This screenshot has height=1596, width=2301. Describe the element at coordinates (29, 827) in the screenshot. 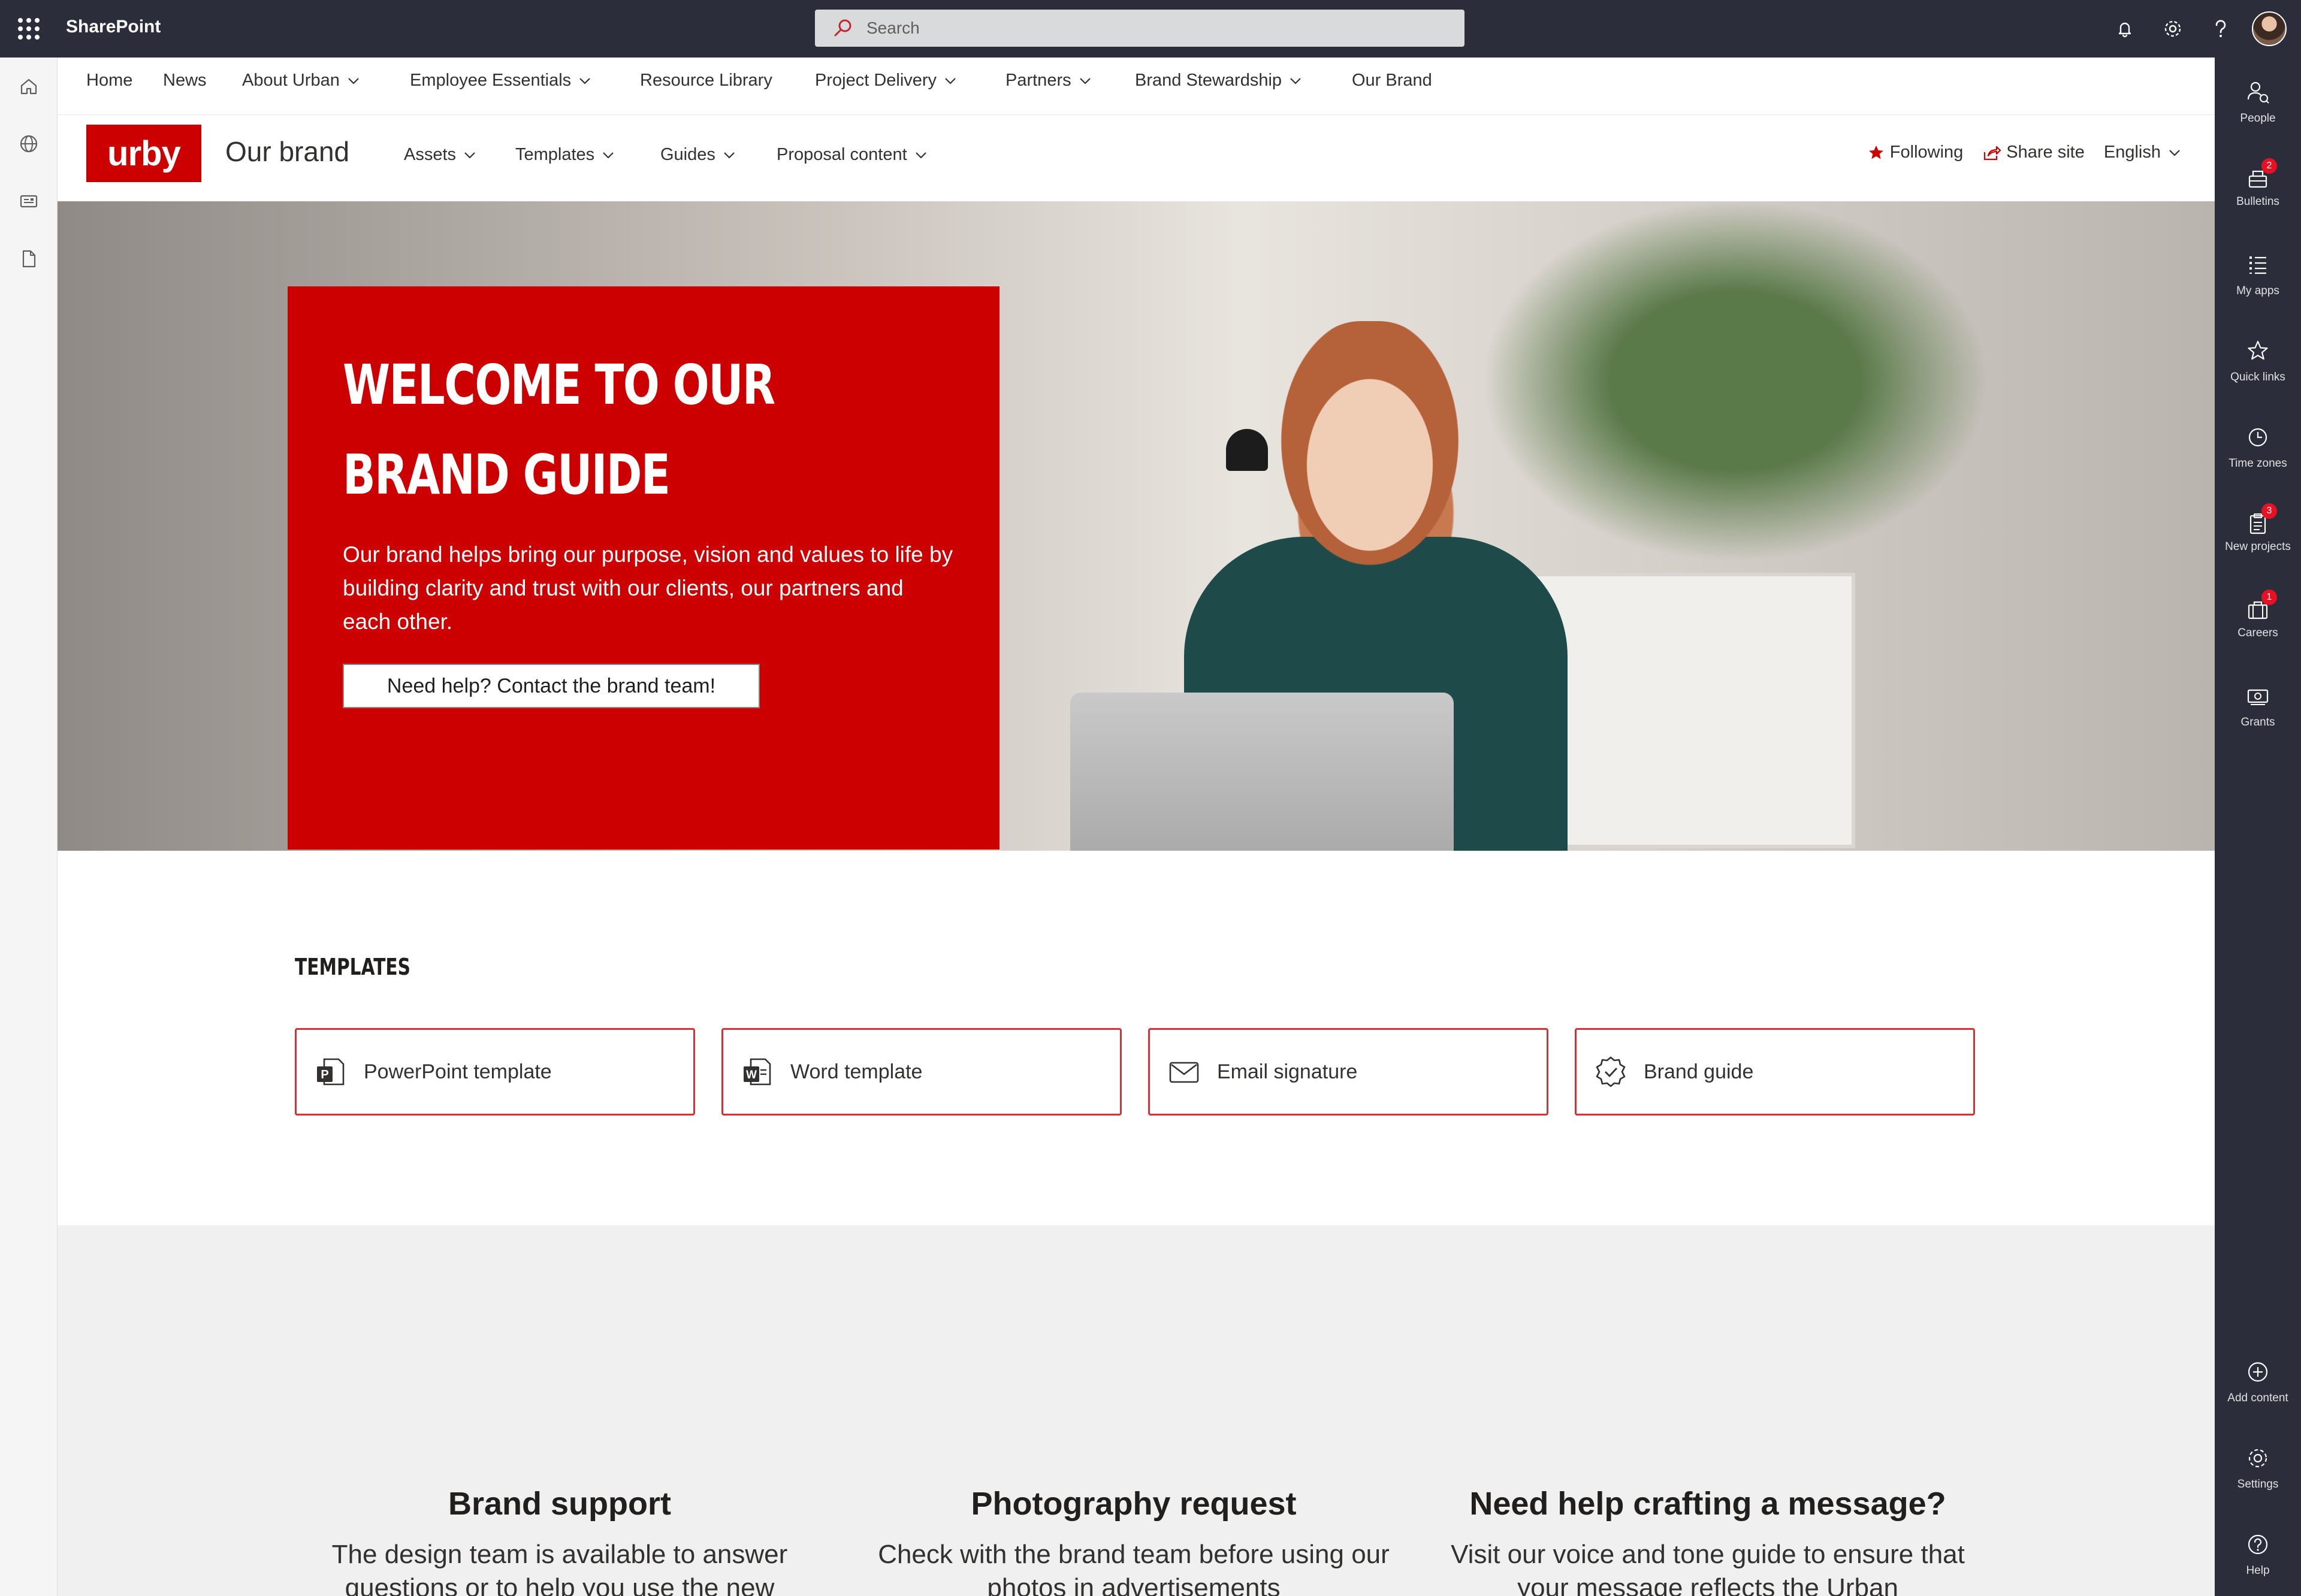

I see `left-rail` at that location.